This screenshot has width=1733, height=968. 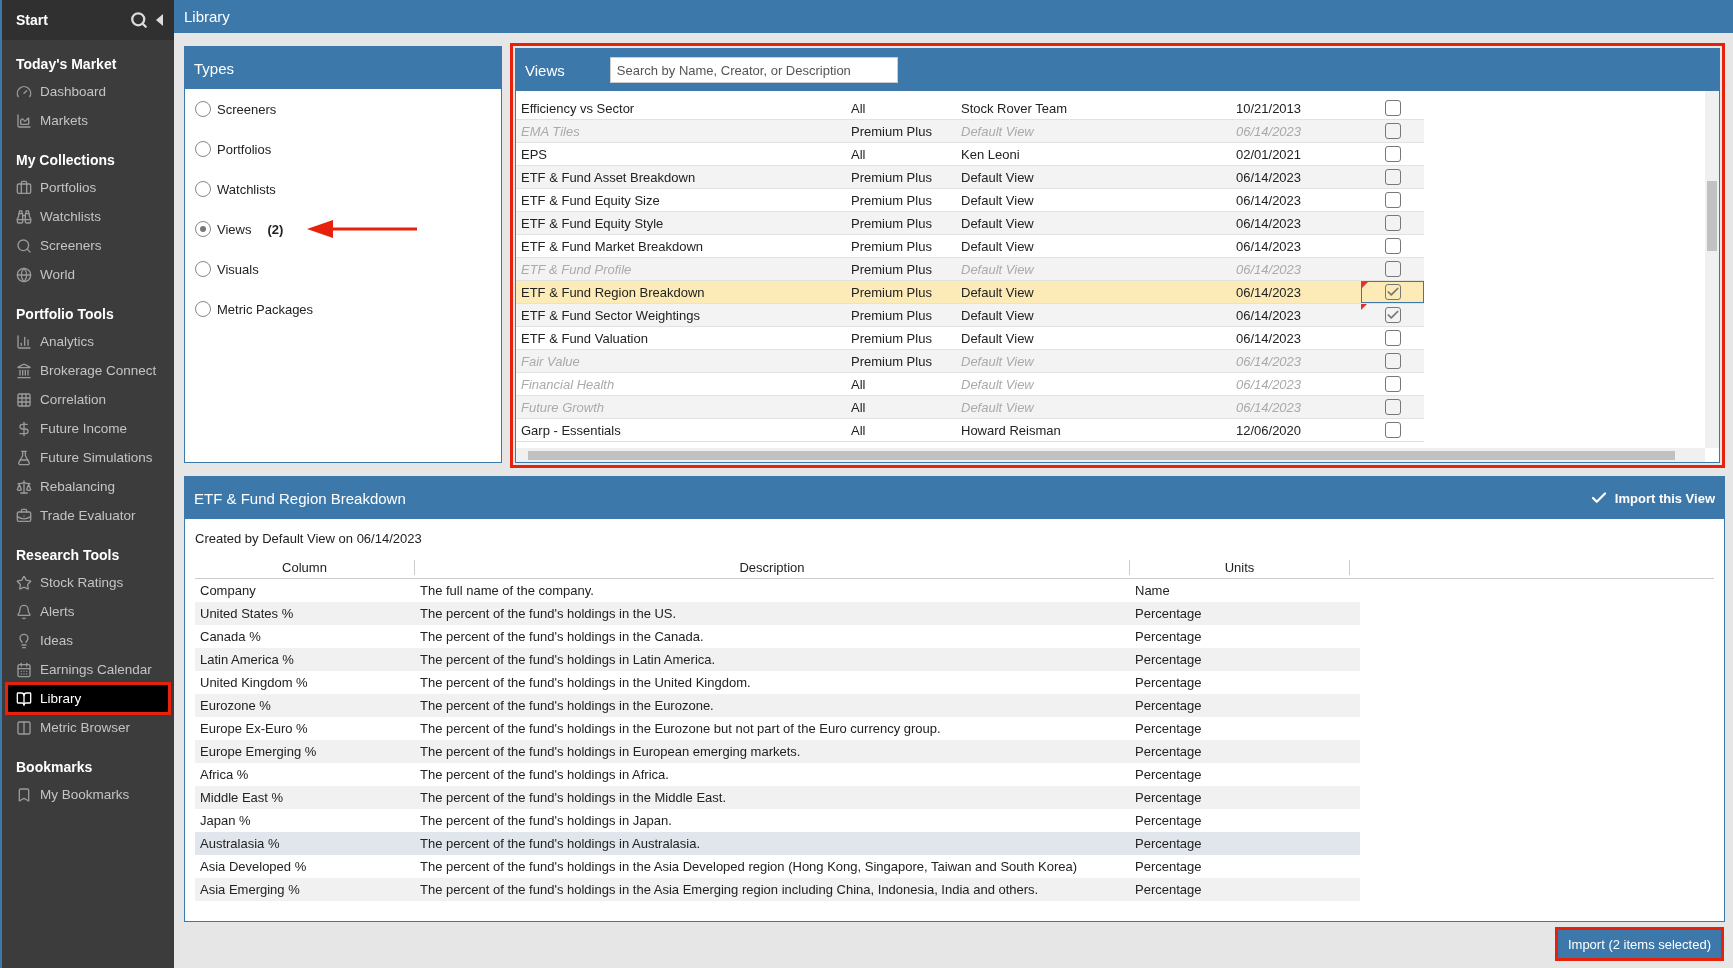 What do you see at coordinates (275, 229) in the screenshot?
I see `count-label: (2)` at bounding box center [275, 229].